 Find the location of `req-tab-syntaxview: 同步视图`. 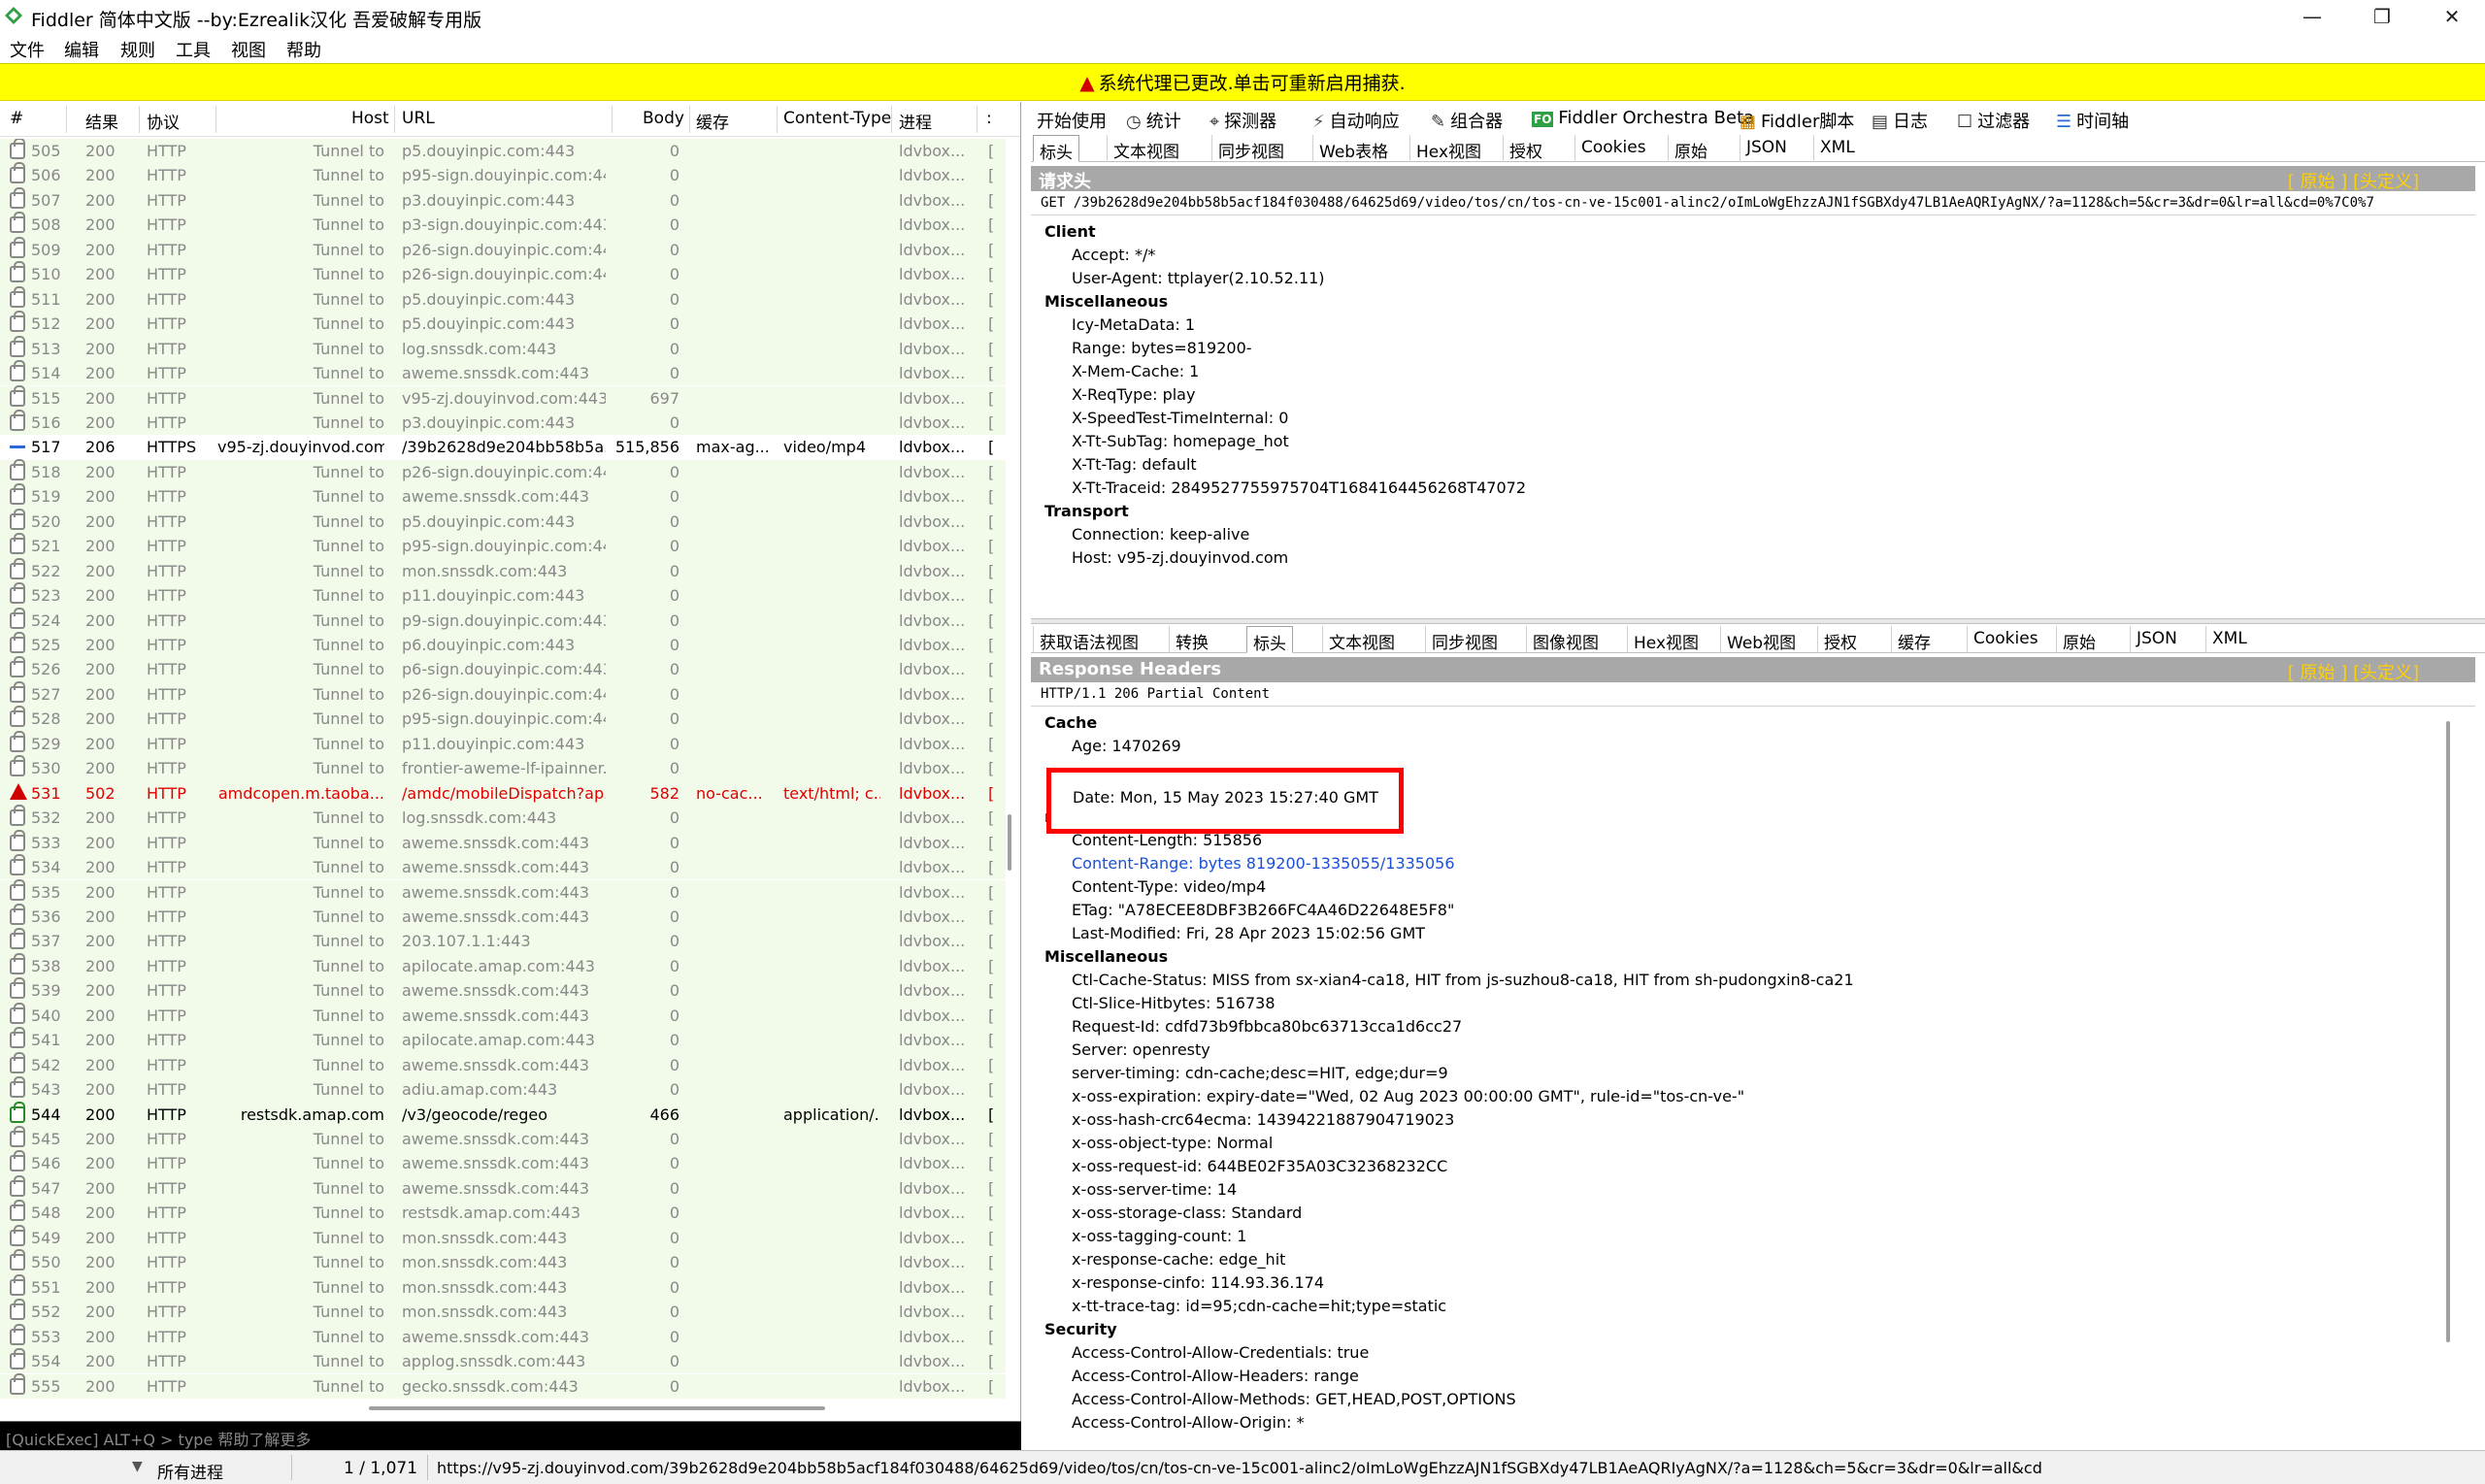

req-tab-syntaxview: 同步视图 is located at coordinates (1250, 148).